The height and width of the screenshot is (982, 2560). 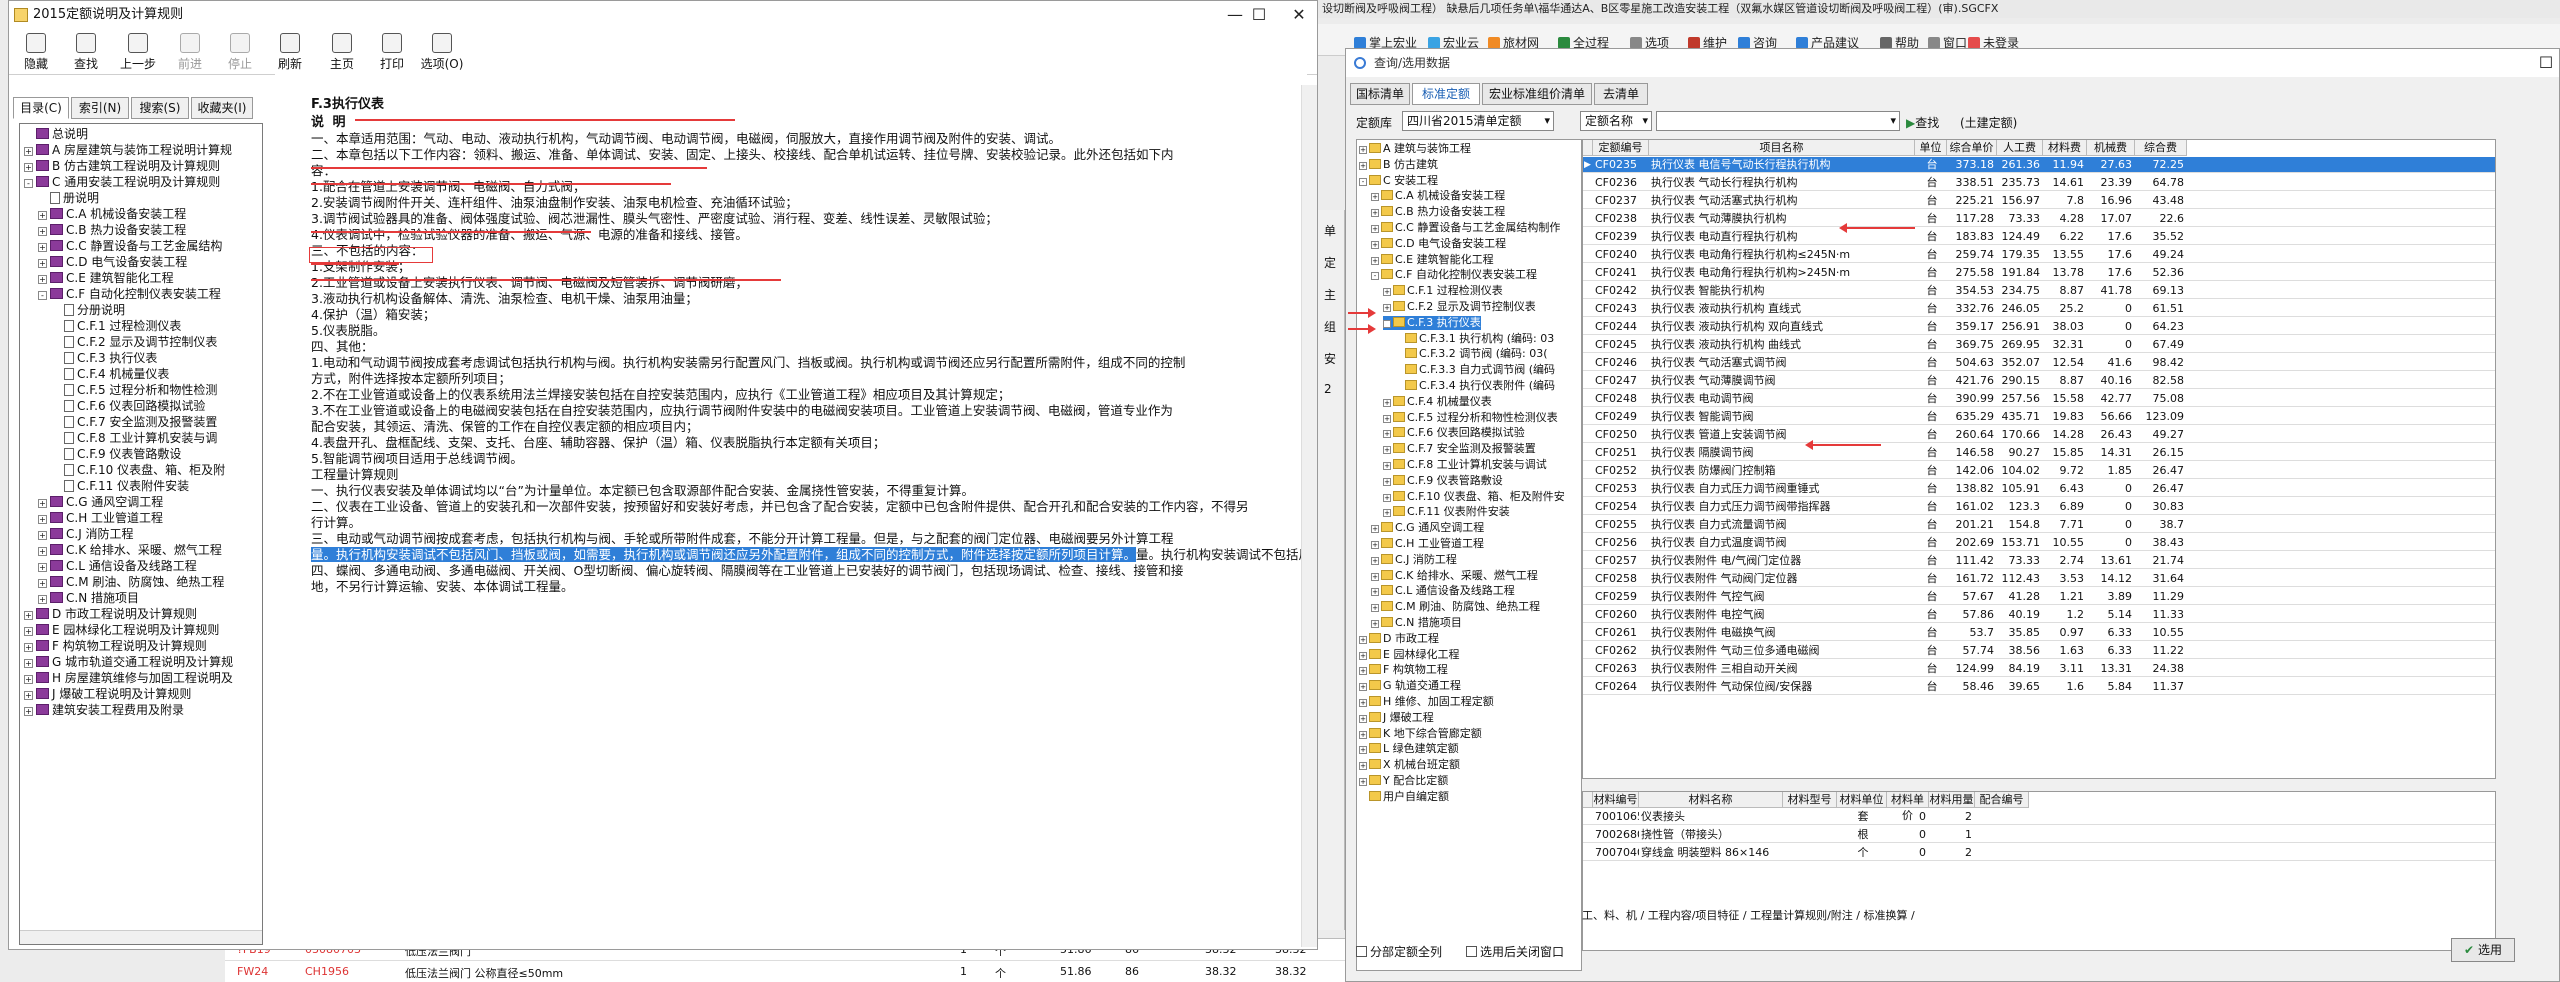 I want to click on help-tree-node: 分册说明, so click(x=88, y=310).